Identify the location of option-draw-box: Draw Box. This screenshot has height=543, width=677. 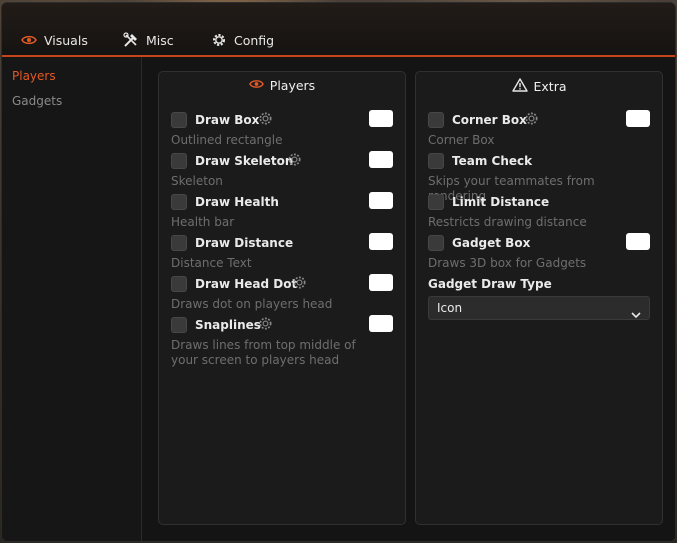
(282, 121).